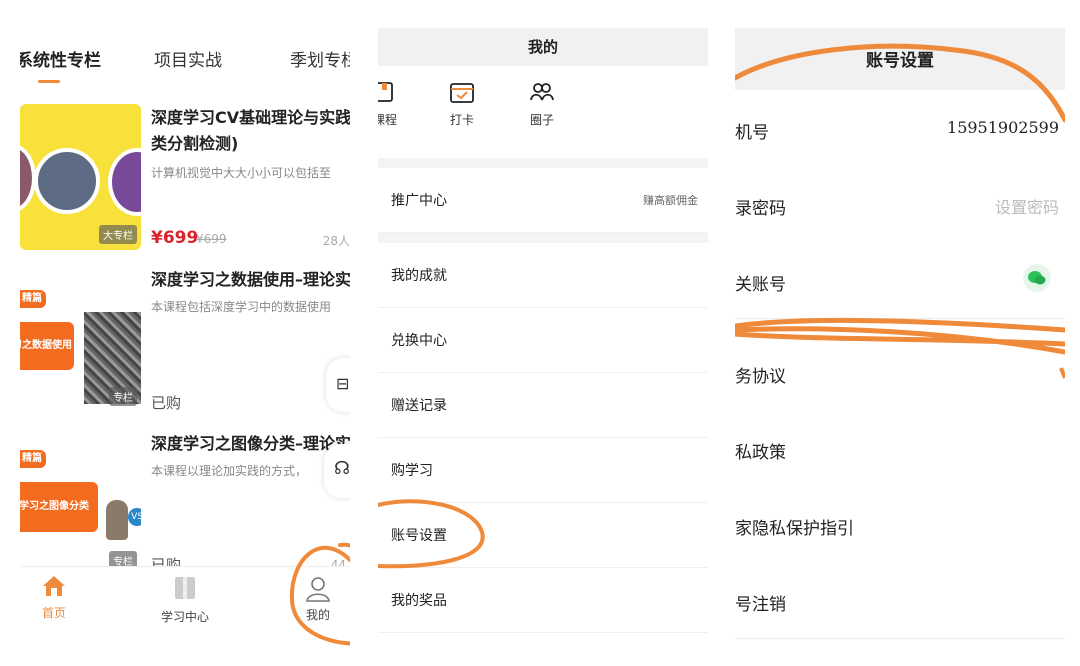  I want to click on quick-actions: 课程 打卡 圈子, so click(543, 112).